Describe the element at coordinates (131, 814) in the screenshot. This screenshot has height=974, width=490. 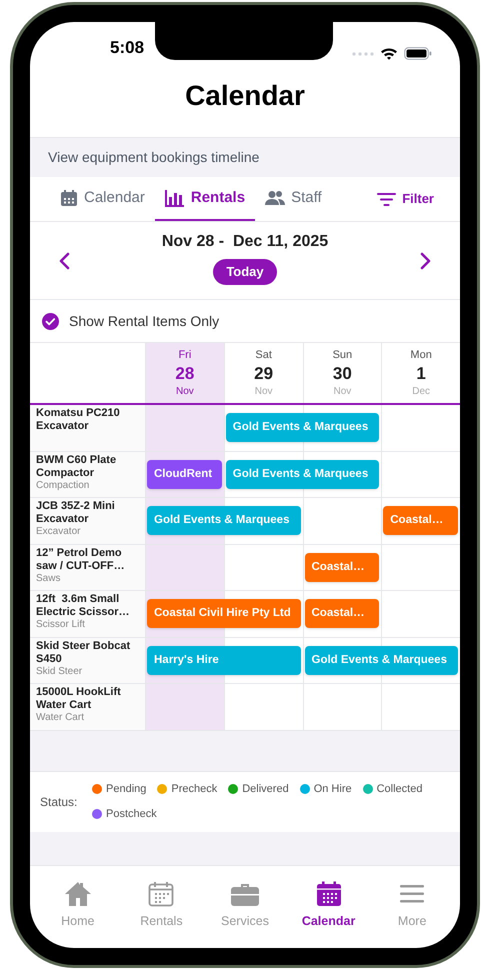
I see `status-label: Postcheck` at that location.